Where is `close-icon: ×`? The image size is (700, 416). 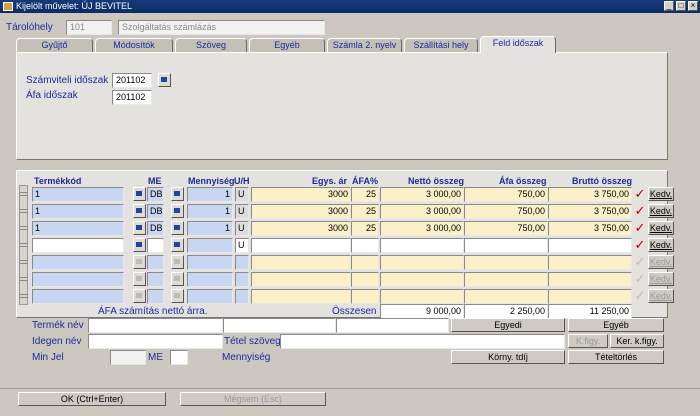 close-icon: × is located at coordinates (693, 6).